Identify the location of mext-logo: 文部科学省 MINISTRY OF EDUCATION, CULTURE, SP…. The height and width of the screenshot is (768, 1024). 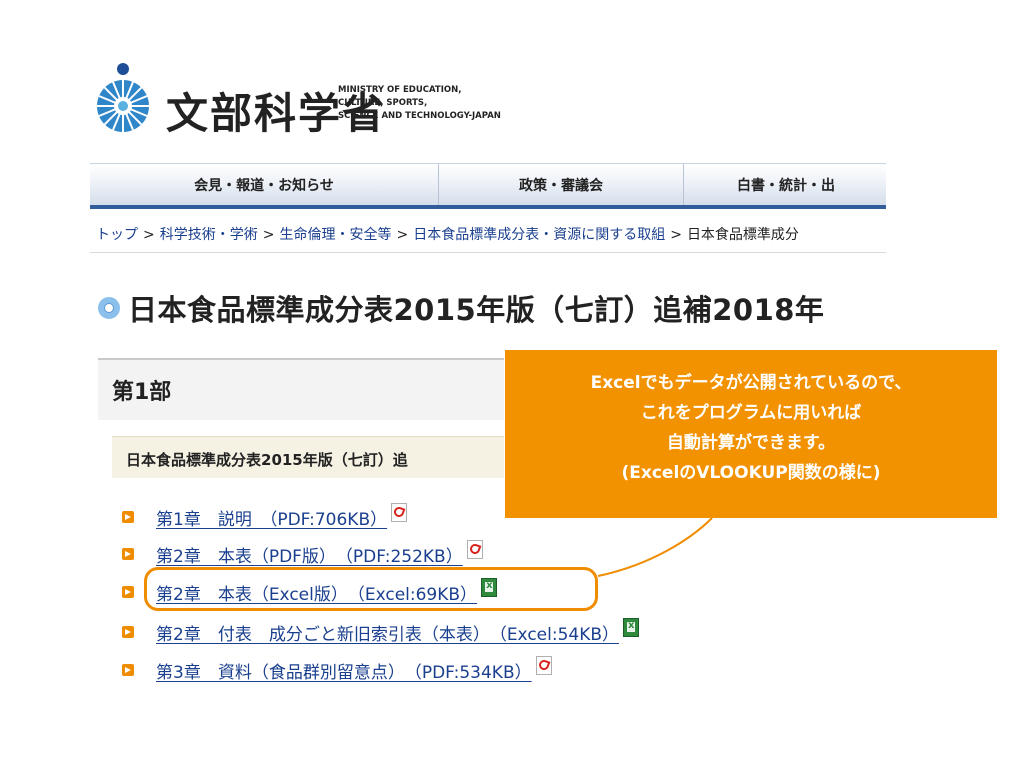
(300, 100).